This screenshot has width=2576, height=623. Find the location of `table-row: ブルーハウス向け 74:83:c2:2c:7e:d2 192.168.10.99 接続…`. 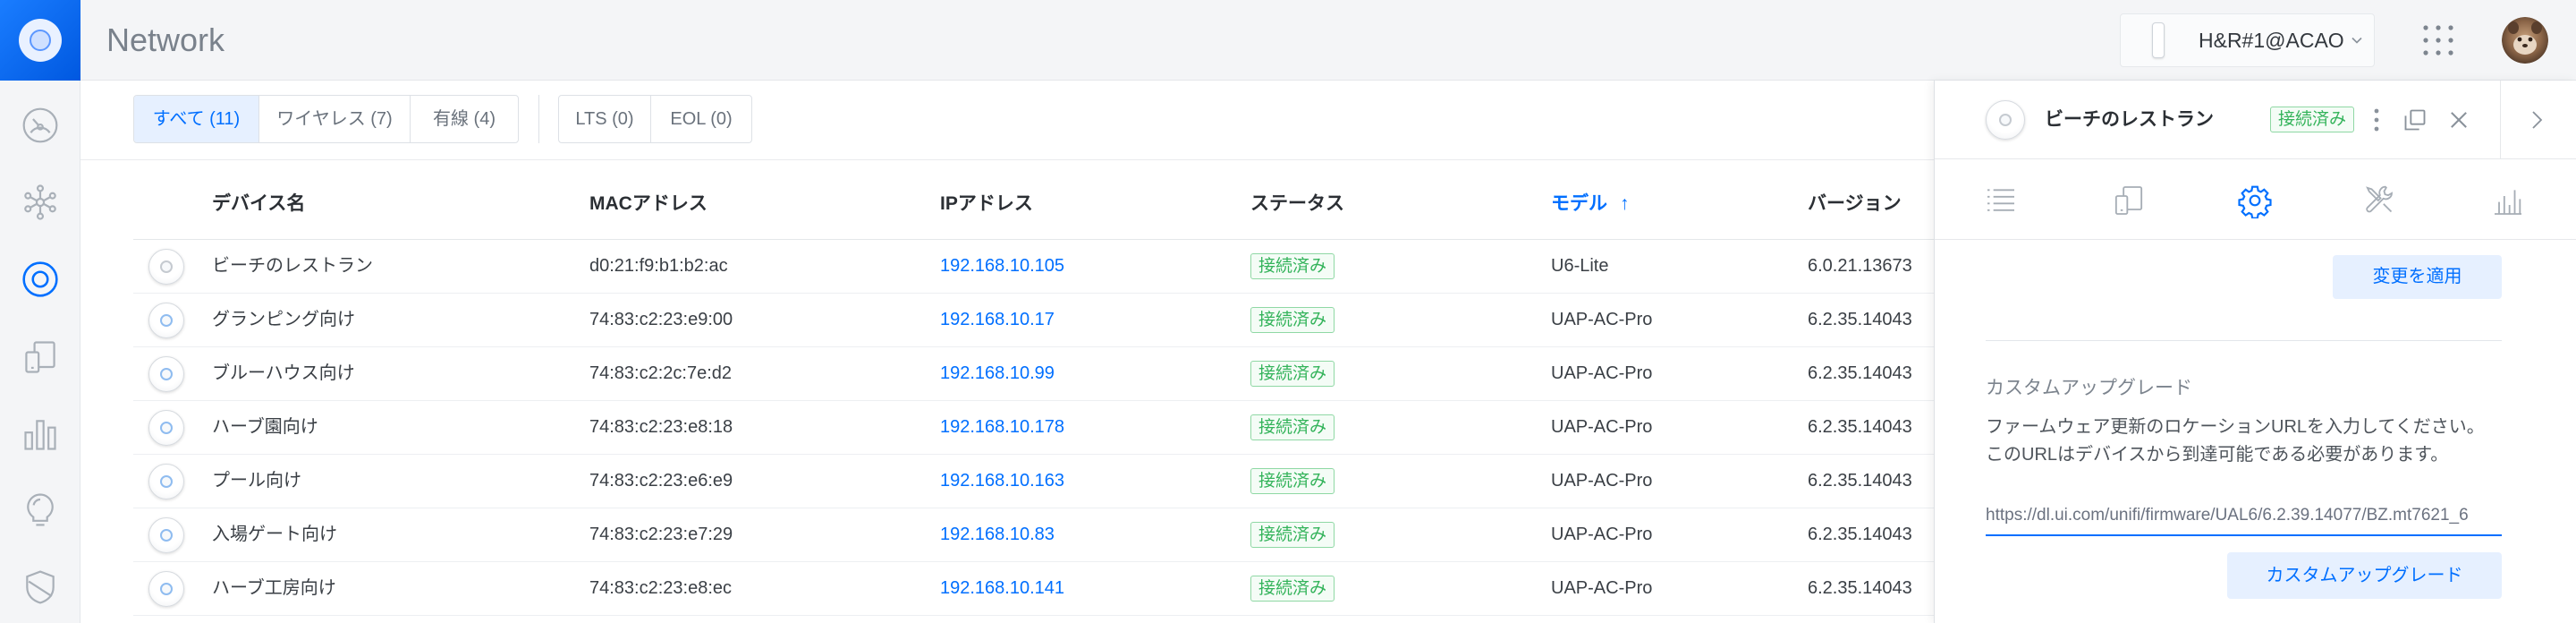

table-row: ブルーハウス向け 74:83:c2:2c:7e:d2 192.168.10.99 接続… is located at coordinates (1072, 374).